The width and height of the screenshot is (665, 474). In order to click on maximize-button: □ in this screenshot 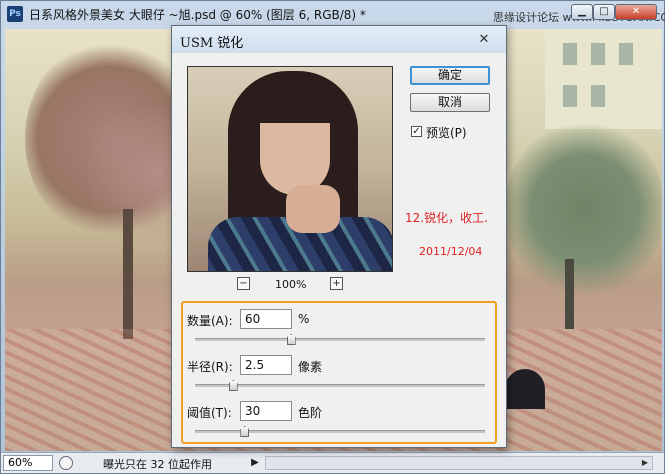, I will do `click(604, 12)`.